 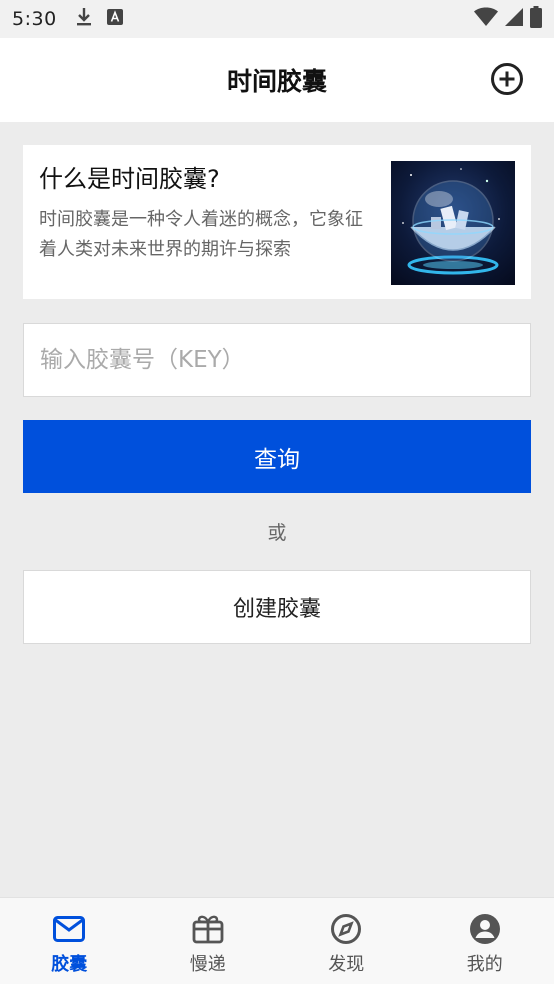 What do you see at coordinates (34, 19) in the screenshot?
I see `status-time: 5:30` at bounding box center [34, 19].